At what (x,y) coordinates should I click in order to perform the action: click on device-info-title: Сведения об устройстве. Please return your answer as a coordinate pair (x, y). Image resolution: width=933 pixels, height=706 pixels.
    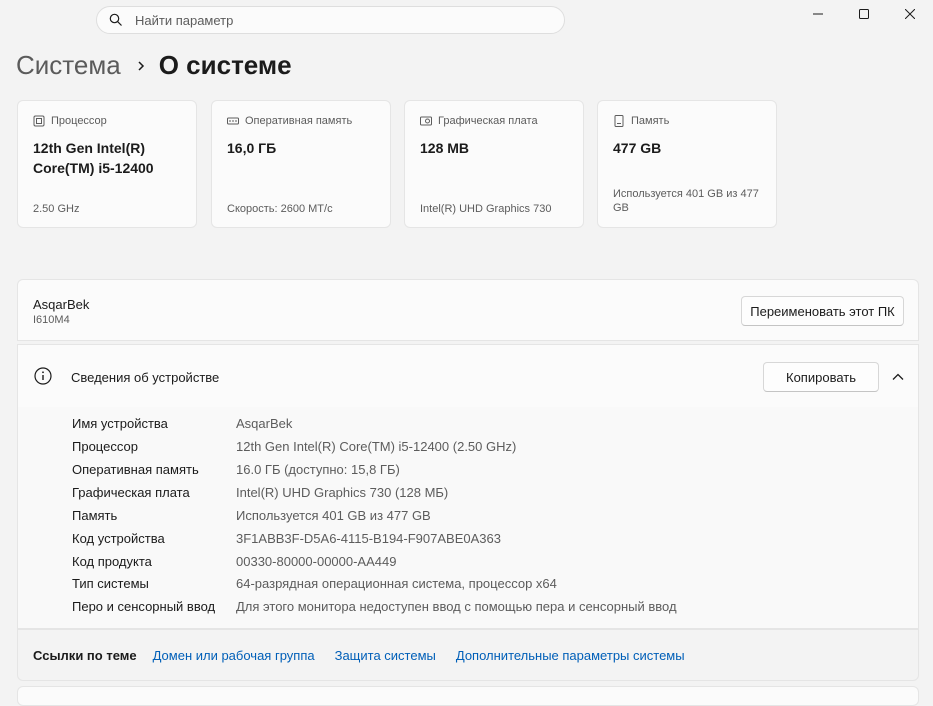
    Looking at the image, I should click on (145, 377).